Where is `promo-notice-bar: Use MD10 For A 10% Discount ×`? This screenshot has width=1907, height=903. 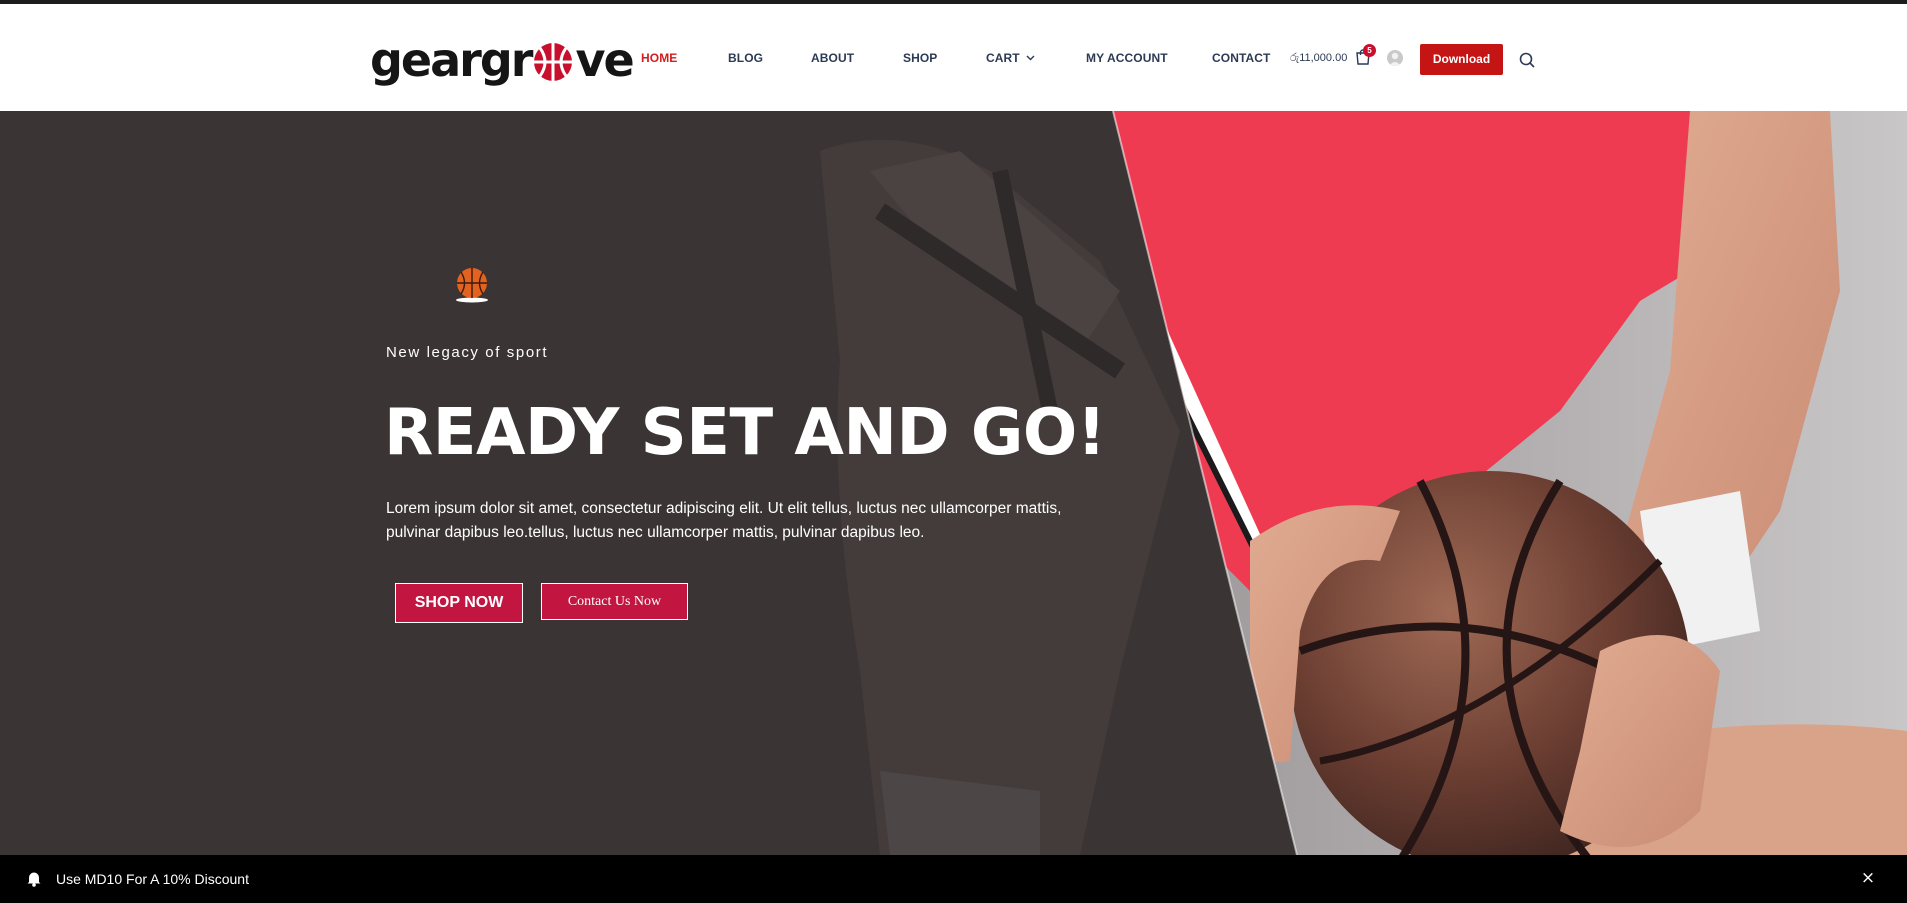
promo-notice-bar: Use MD10 For A 10% Discount × is located at coordinates (953, 879).